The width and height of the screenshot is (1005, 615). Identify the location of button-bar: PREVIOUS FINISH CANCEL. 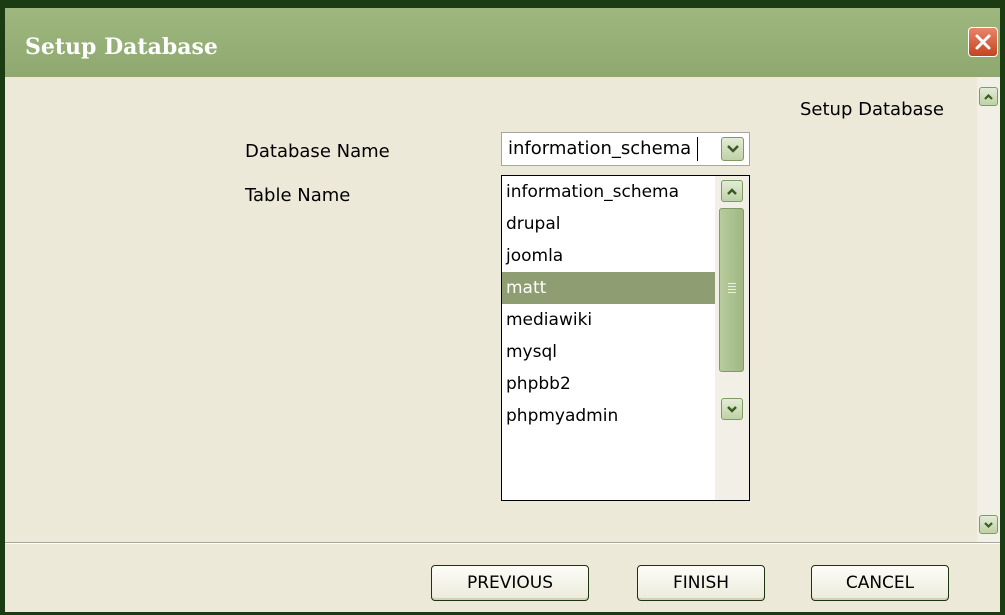
(502, 577).